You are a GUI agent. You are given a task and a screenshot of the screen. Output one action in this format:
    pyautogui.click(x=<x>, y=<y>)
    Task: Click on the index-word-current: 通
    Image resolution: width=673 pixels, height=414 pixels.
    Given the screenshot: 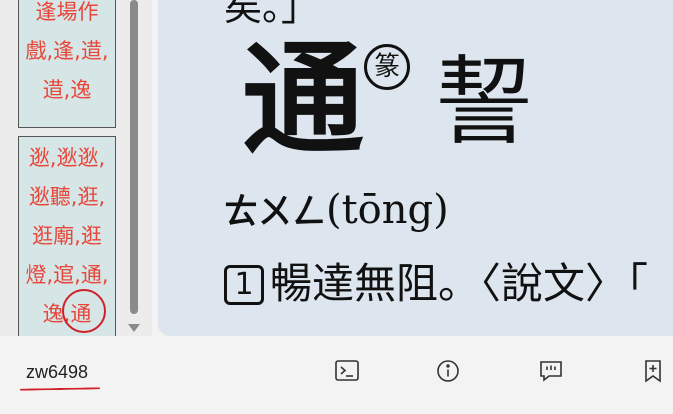 What is the action you would take?
    pyautogui.click(x=84, y=311)
    